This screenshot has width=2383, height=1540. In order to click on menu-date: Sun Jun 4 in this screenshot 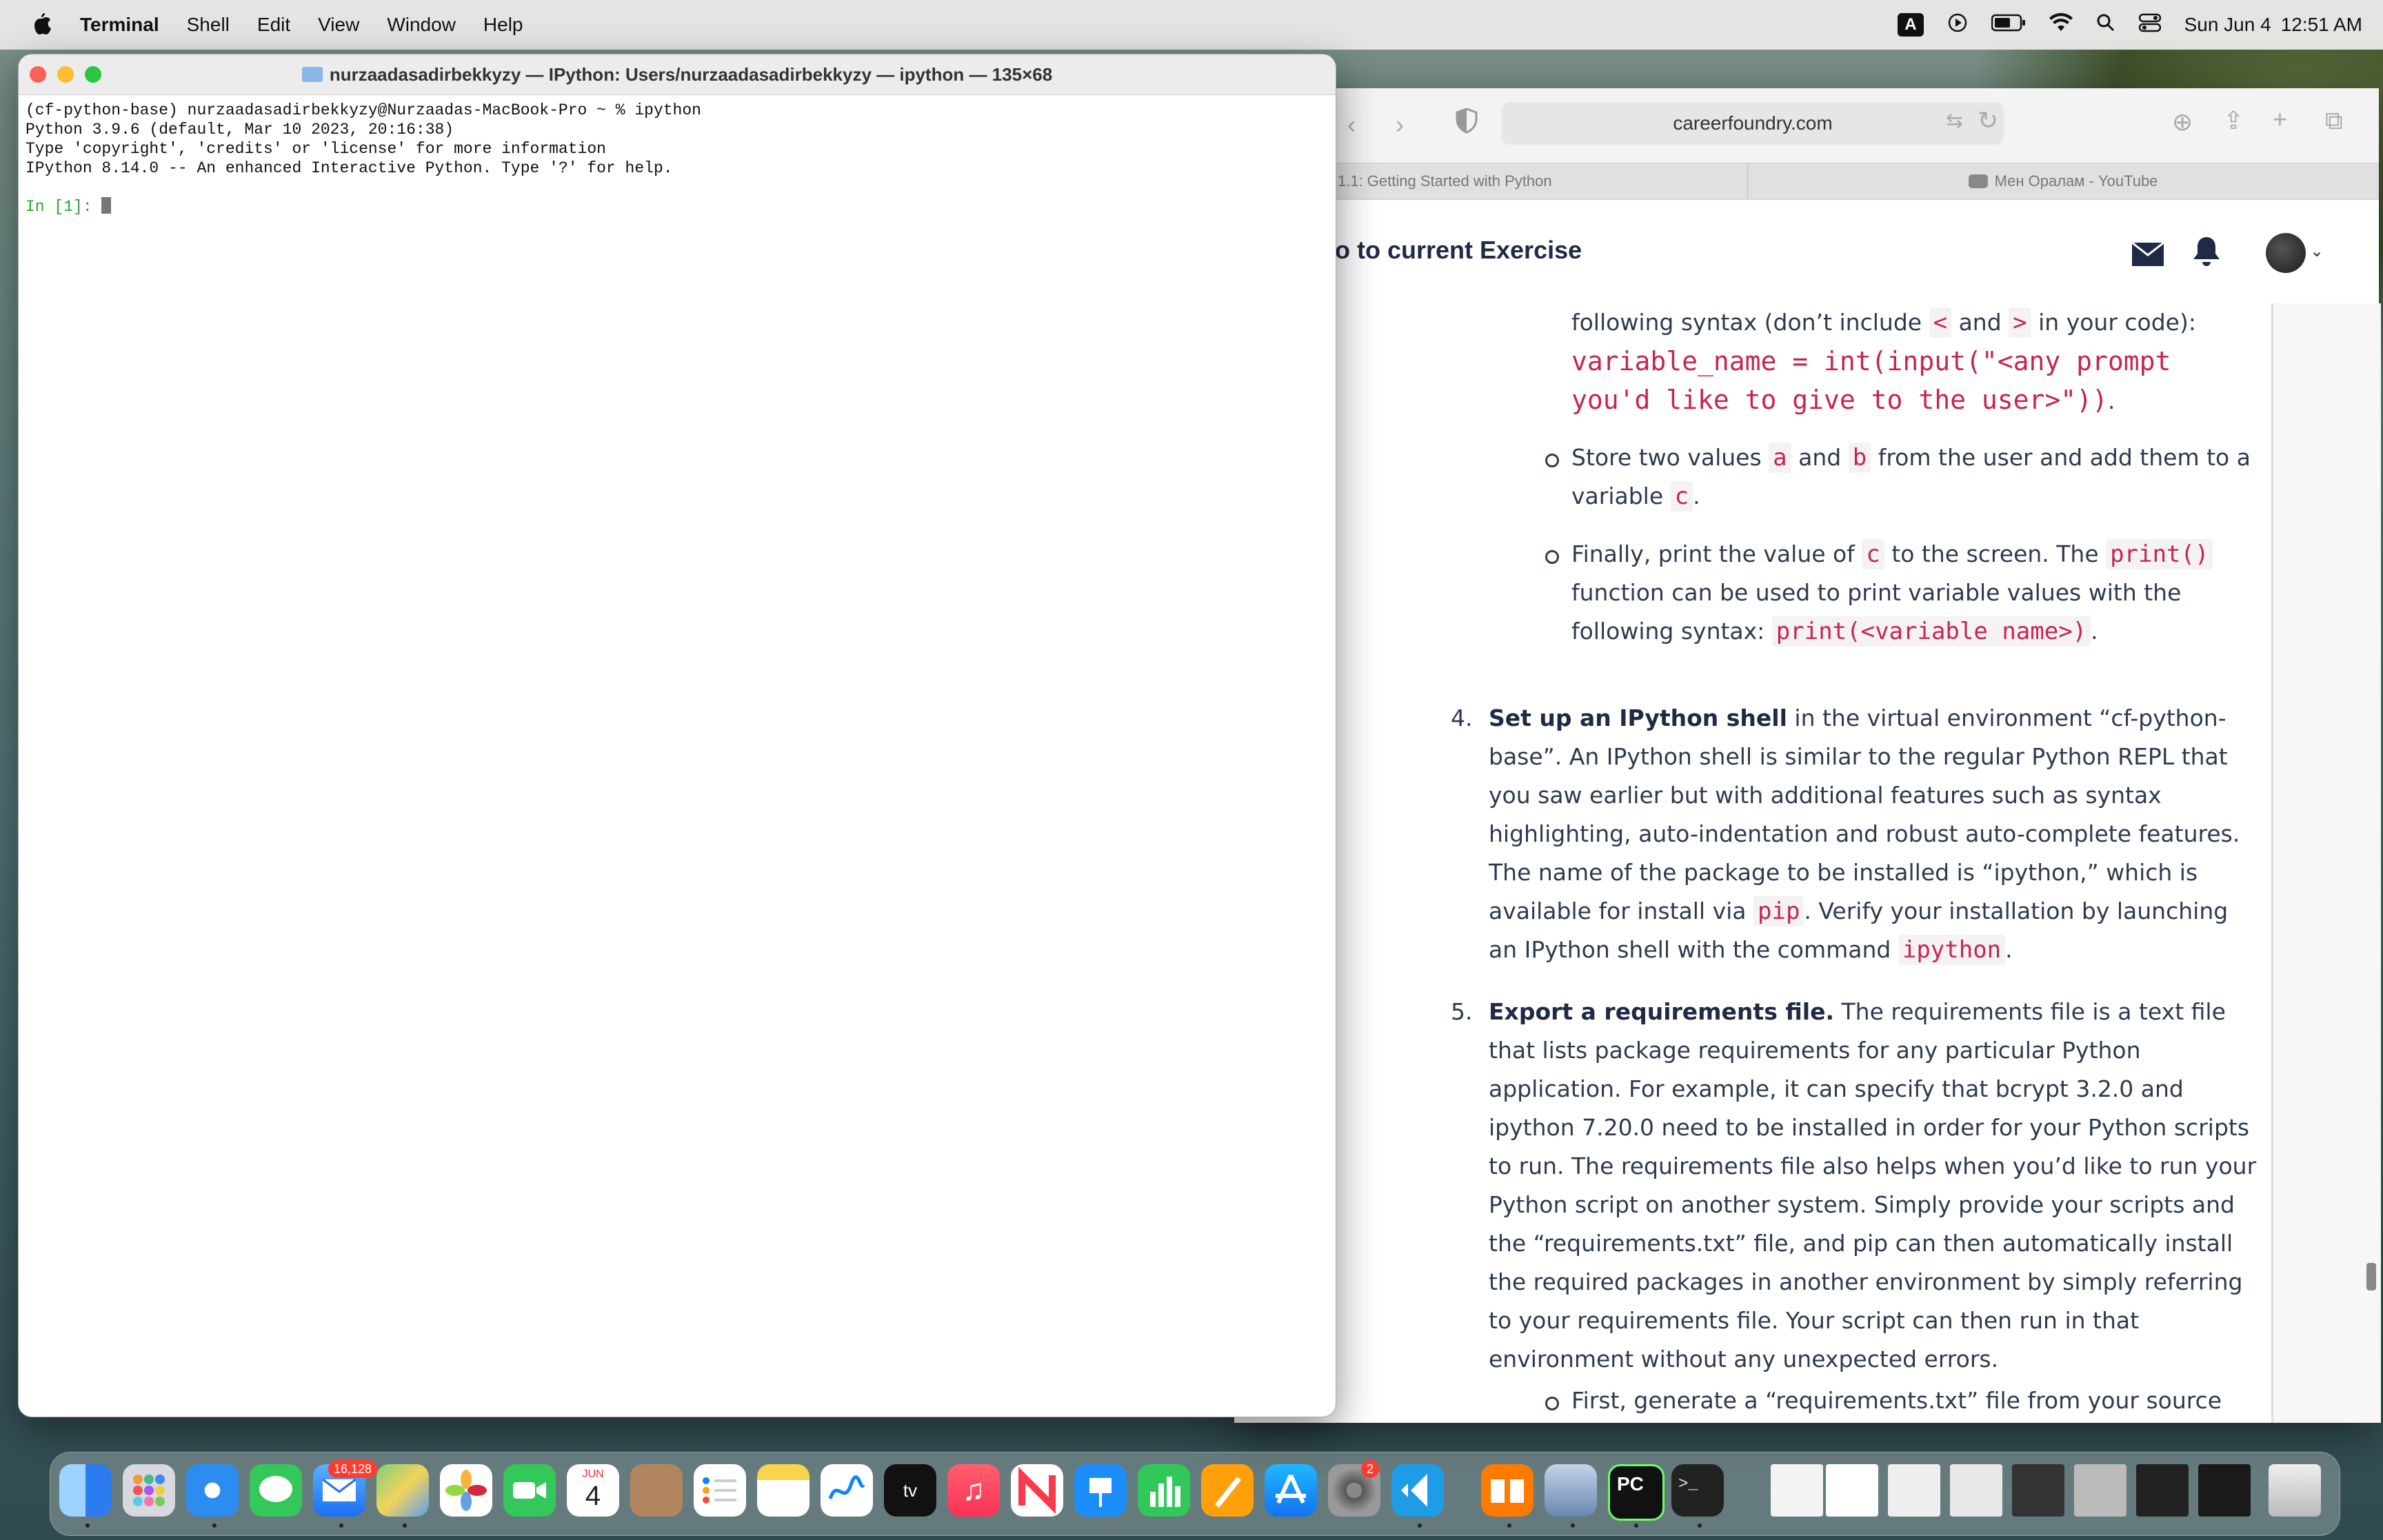, I will do `click(2227, 25)`.